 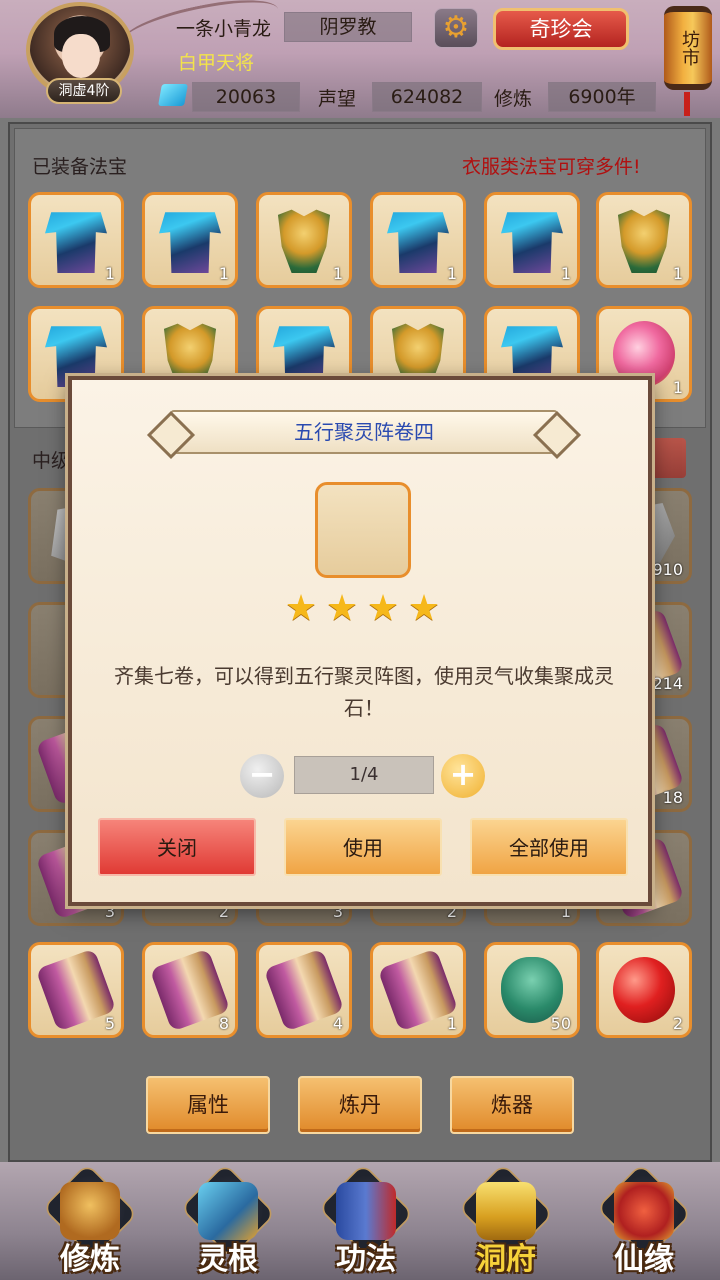 I want to click on reputation-label: 声望, so click(x=337, y=99).